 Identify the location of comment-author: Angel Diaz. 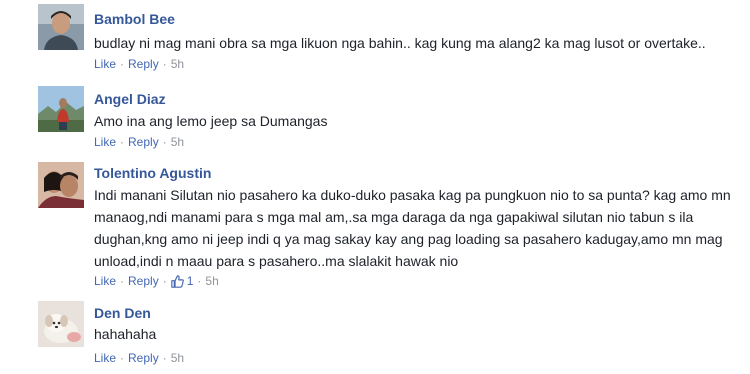
(130, 99).